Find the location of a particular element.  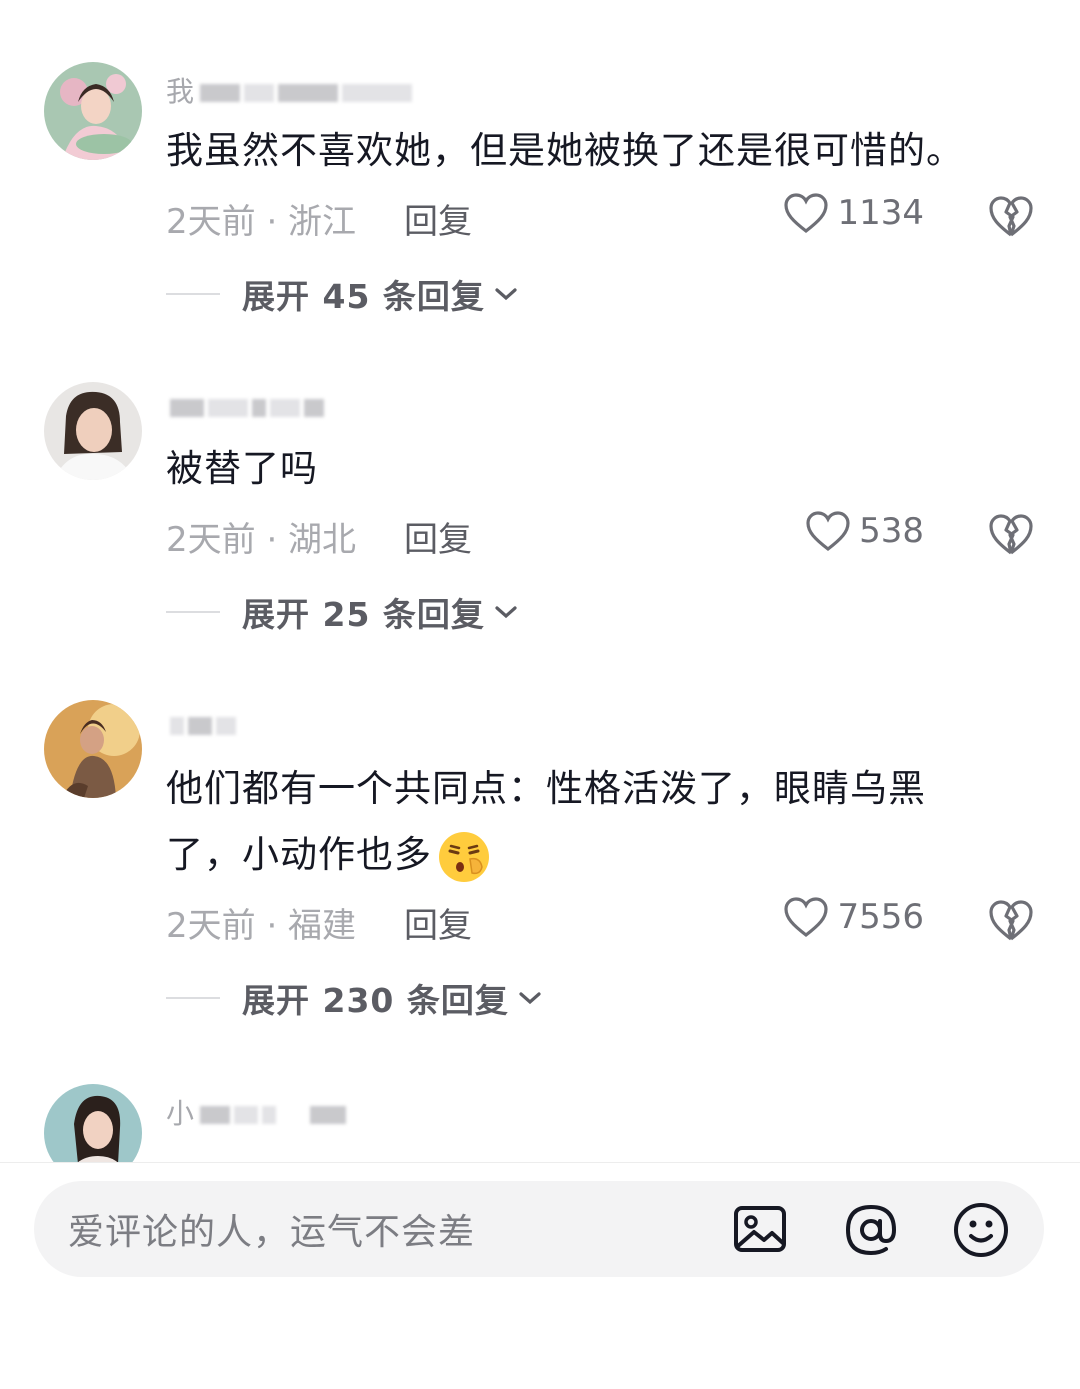

smiley-icon is located at coordinates (981, 1230).